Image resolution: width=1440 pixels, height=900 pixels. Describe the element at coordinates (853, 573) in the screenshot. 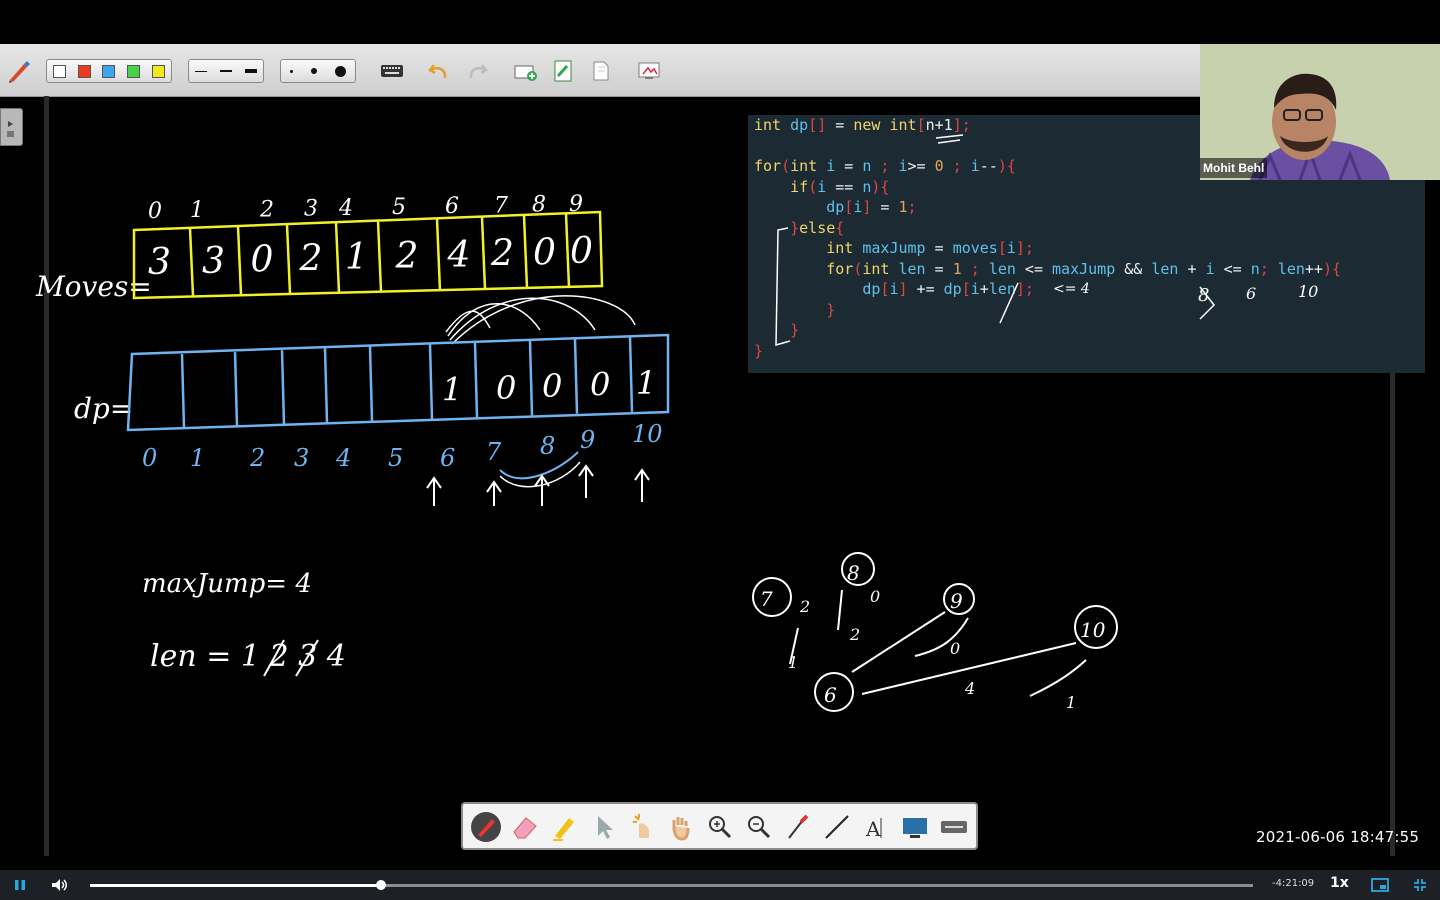

I see `graph-node-label: 8` at that location.